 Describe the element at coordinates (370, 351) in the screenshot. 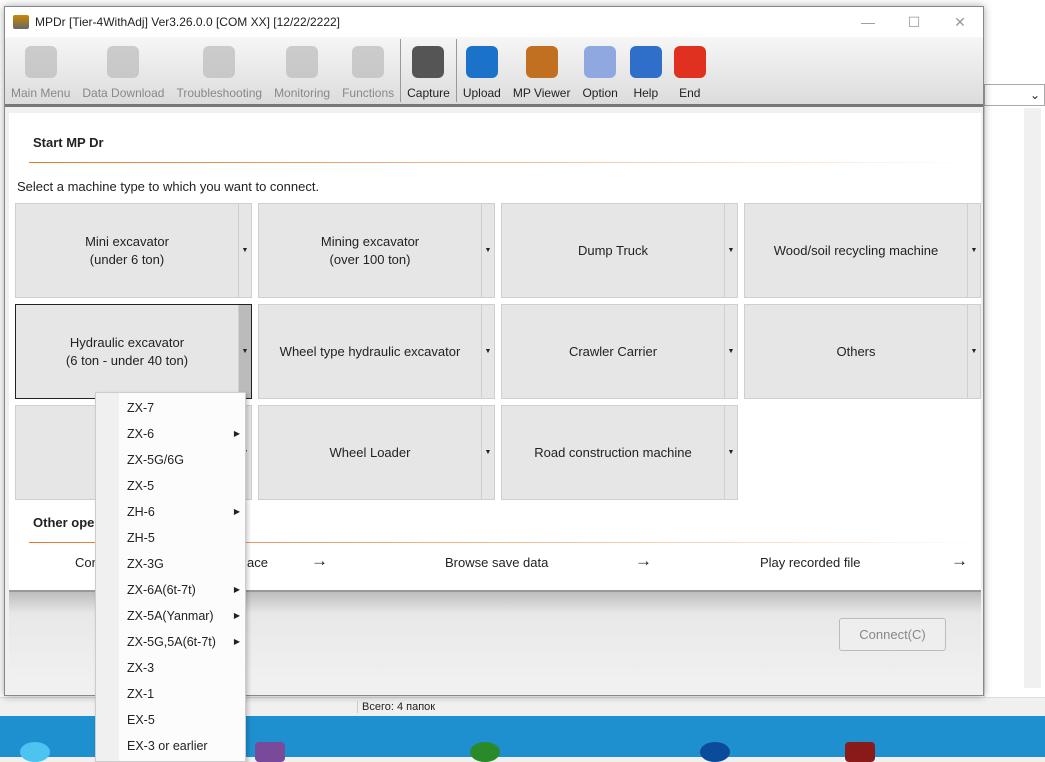

I see `tile-label: Wheel type hydraulic excavator` at that location.